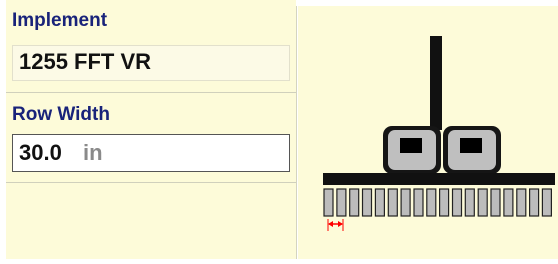  I want to click on implement-value-box: 1255 FFT VR, so click(151, 63).